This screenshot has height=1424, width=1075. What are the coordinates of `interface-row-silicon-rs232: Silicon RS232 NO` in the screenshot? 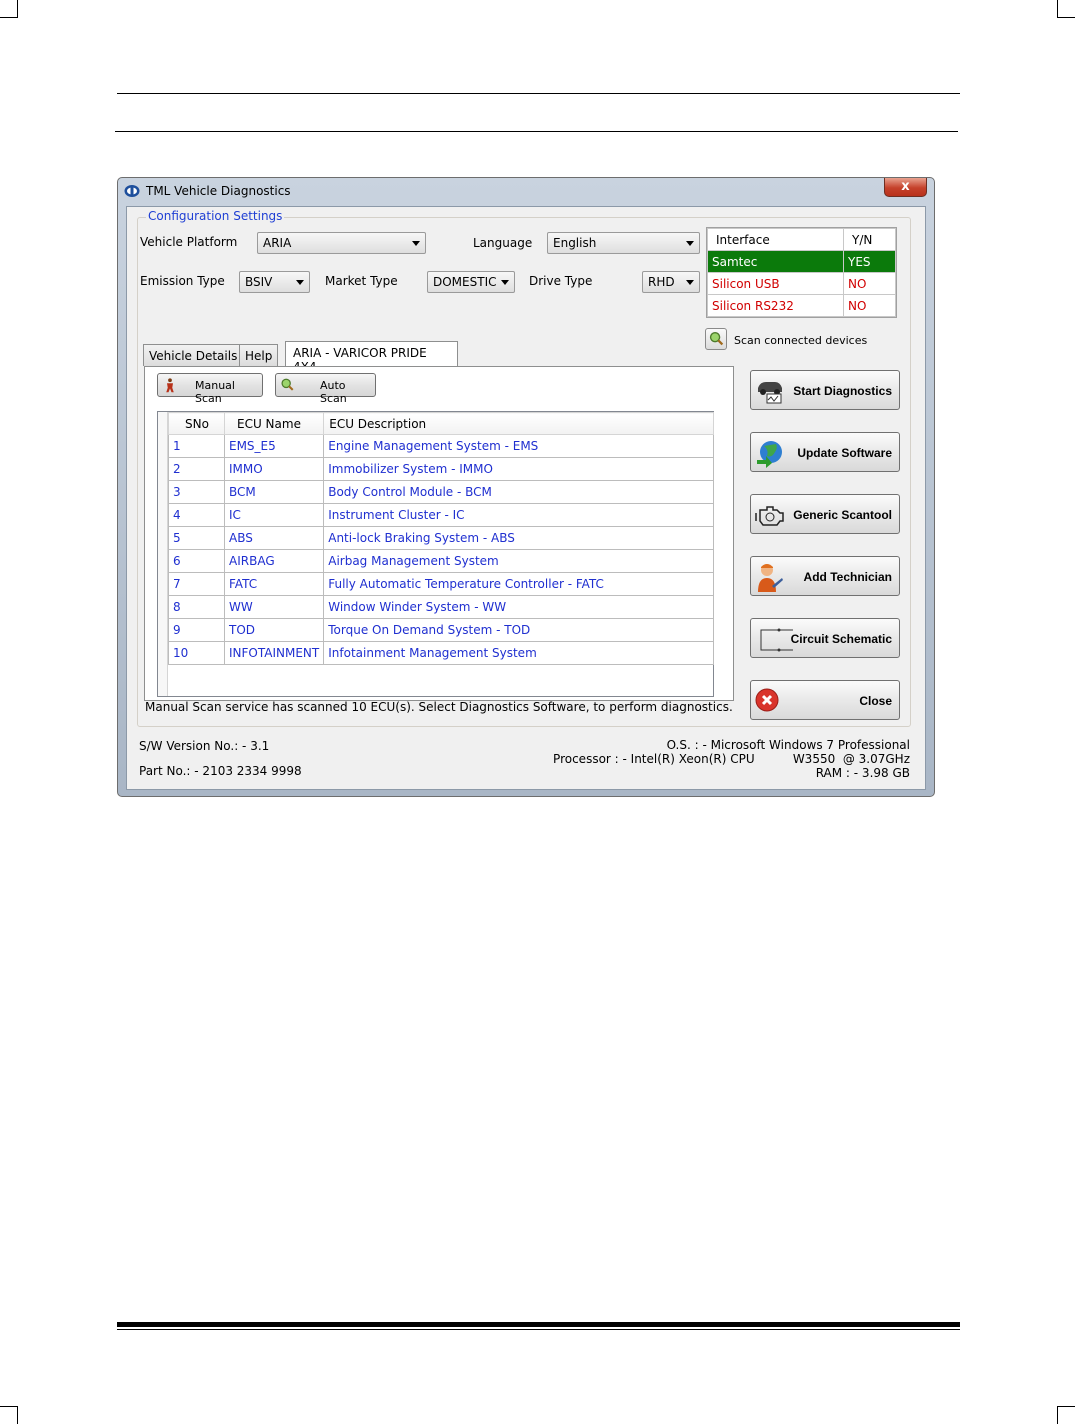 It's located at (801, 305).